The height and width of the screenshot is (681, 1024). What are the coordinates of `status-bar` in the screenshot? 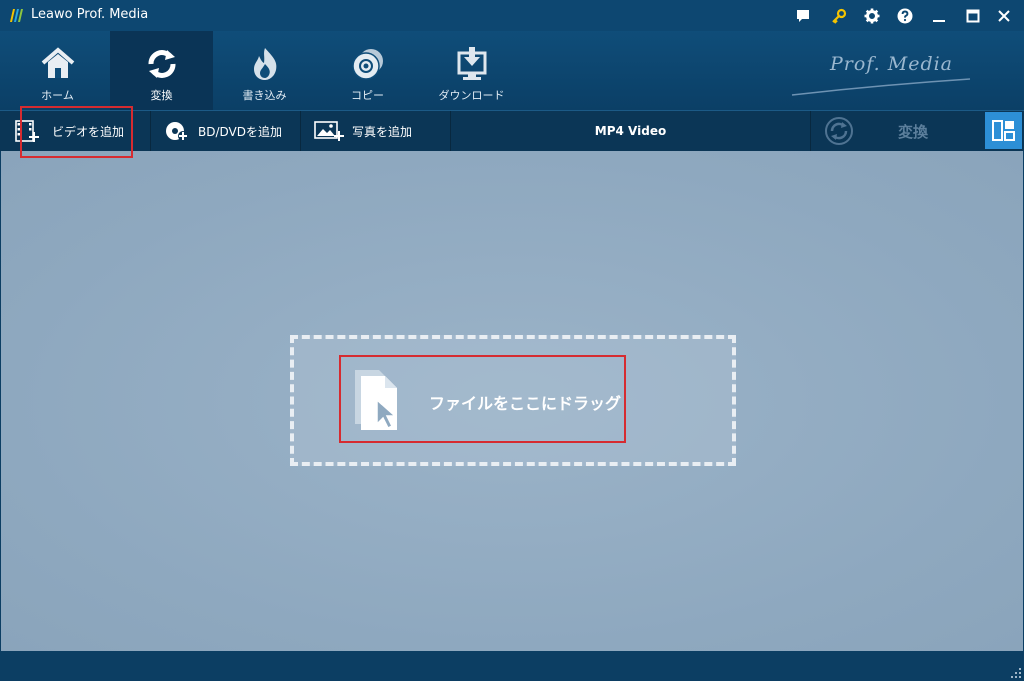 It's located at (512, 666).